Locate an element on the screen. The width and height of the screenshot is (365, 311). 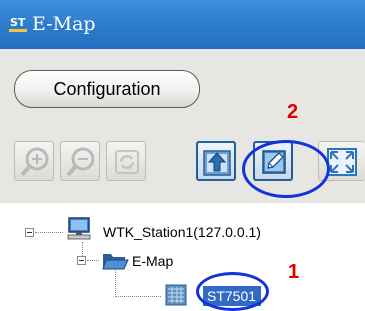
computer-icon is located at coordinates (79, 228).